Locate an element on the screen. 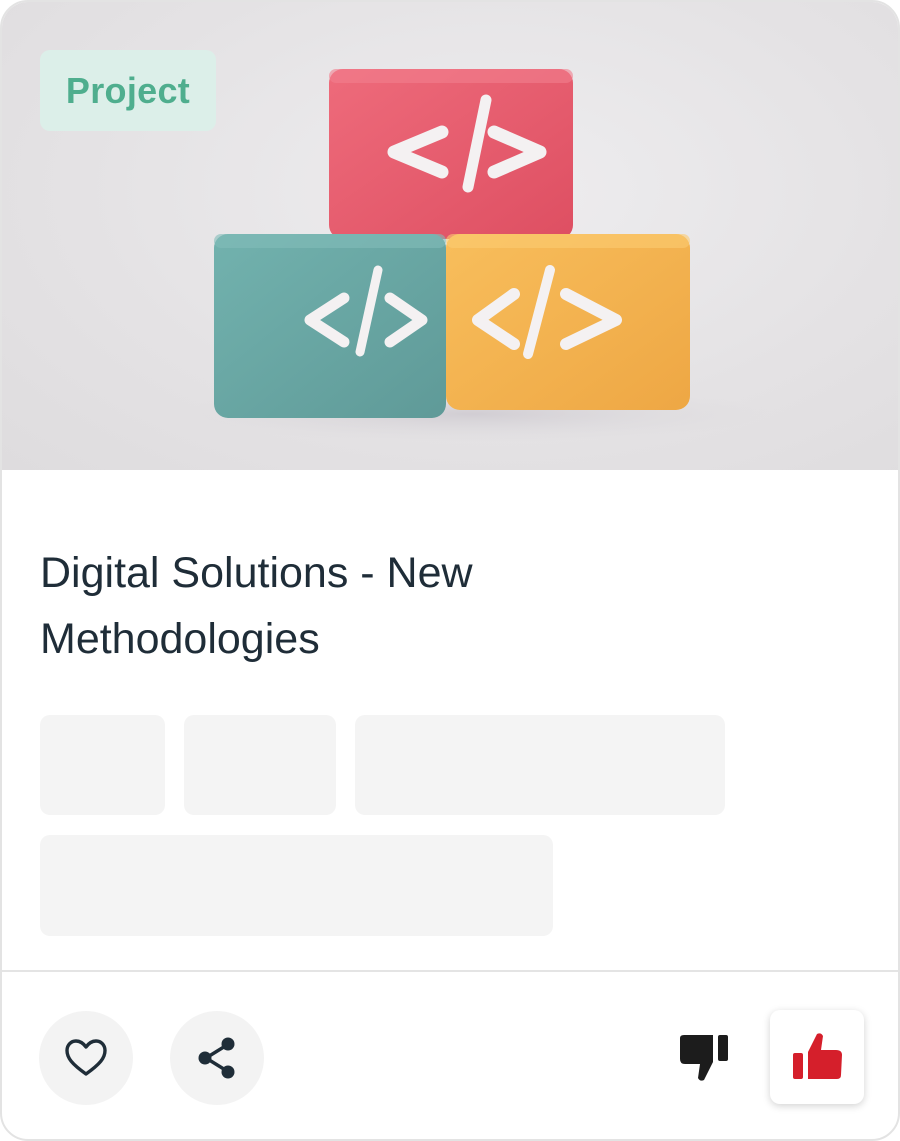  dislike-button is located at coordinates (705, 1057).